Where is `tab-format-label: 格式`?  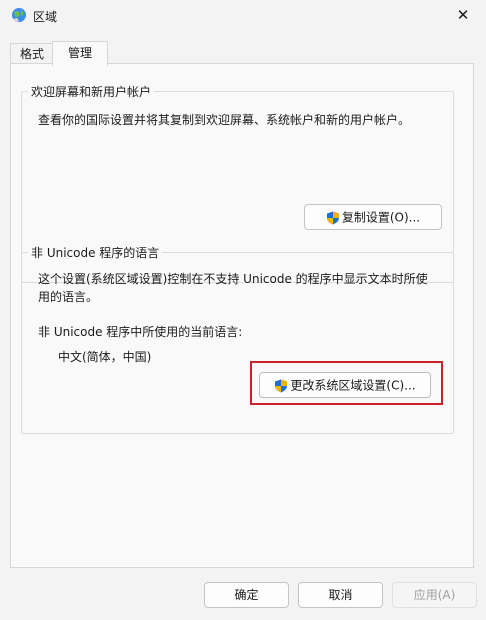
tab-format-label: 格式 is located at coordinates (31, 54).